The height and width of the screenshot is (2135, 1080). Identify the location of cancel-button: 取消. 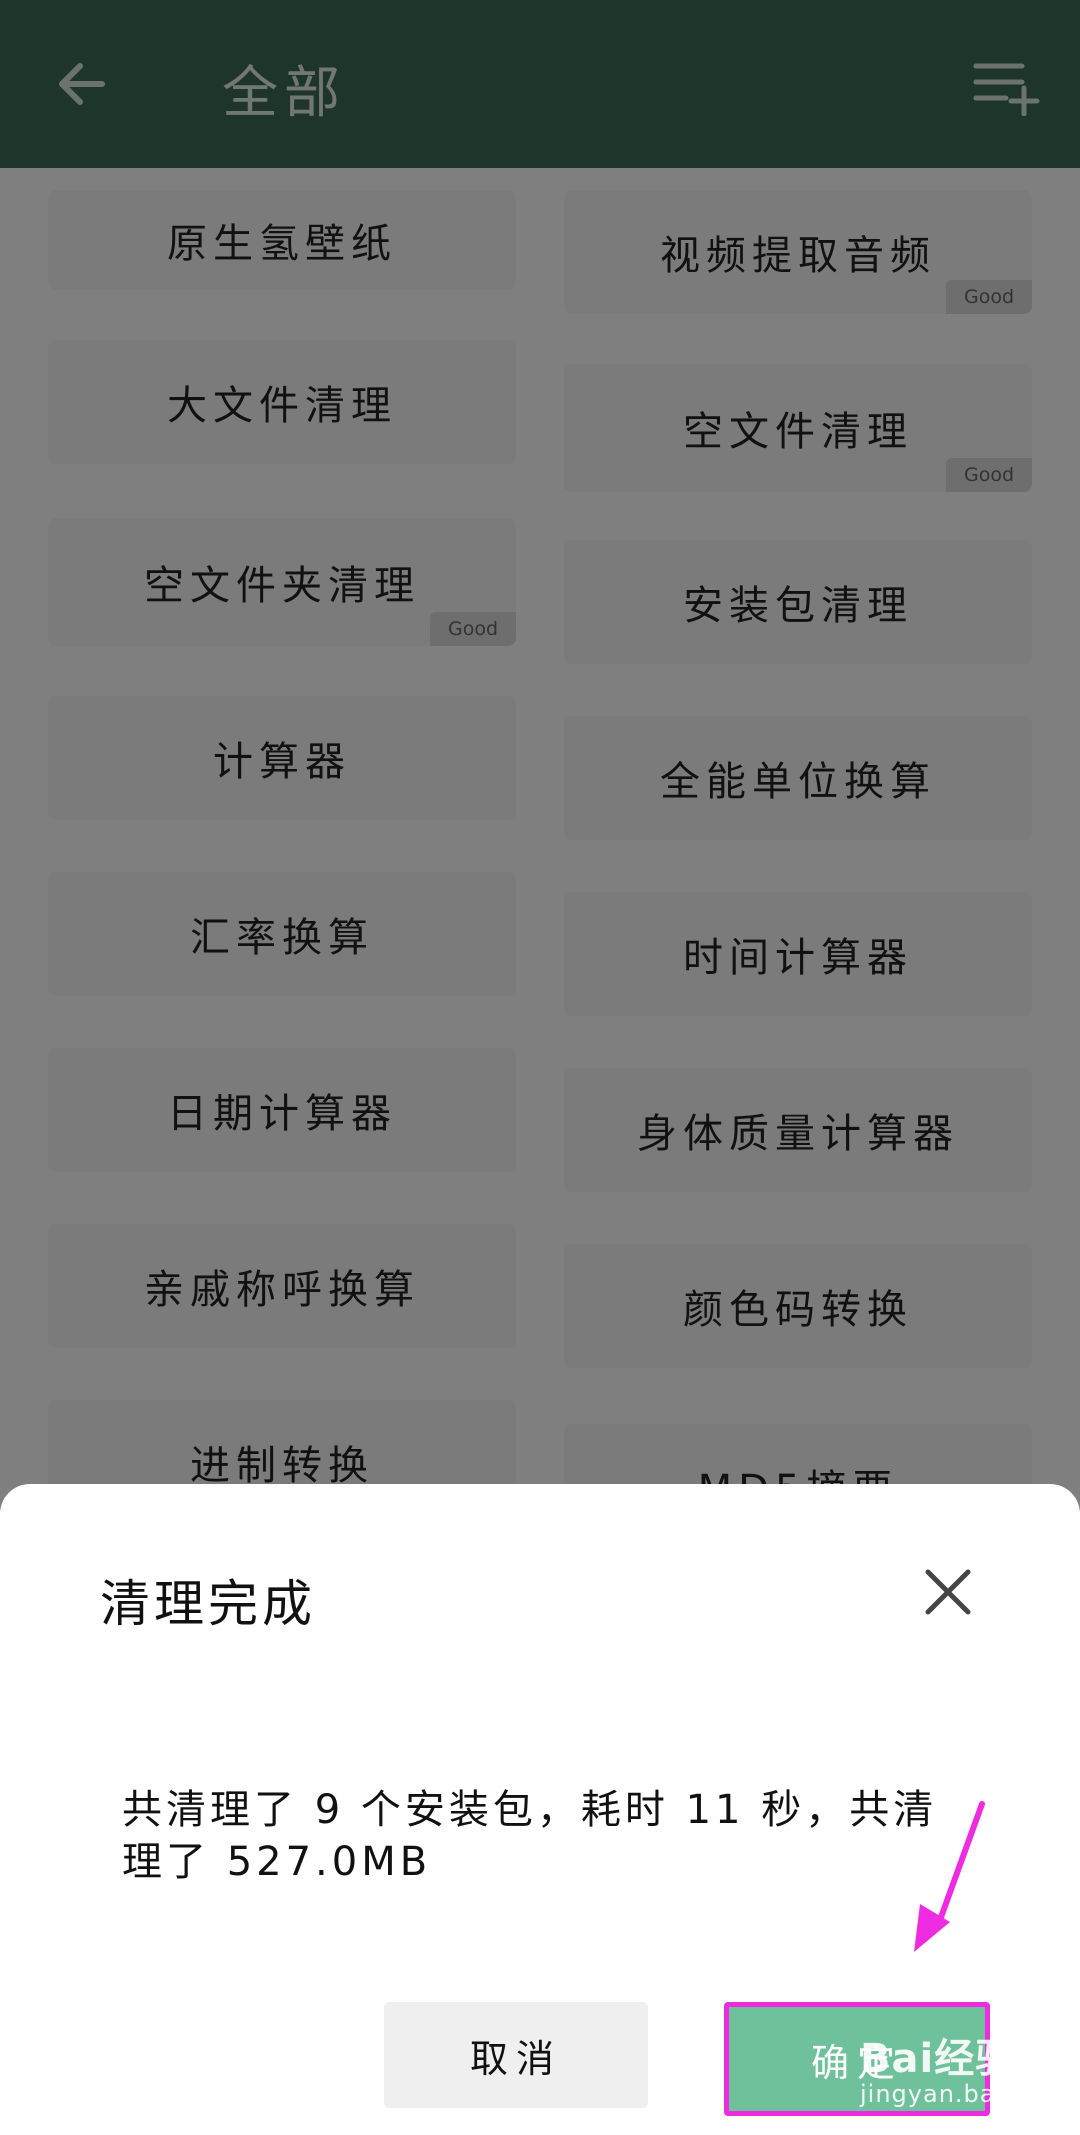
(516, 2055).